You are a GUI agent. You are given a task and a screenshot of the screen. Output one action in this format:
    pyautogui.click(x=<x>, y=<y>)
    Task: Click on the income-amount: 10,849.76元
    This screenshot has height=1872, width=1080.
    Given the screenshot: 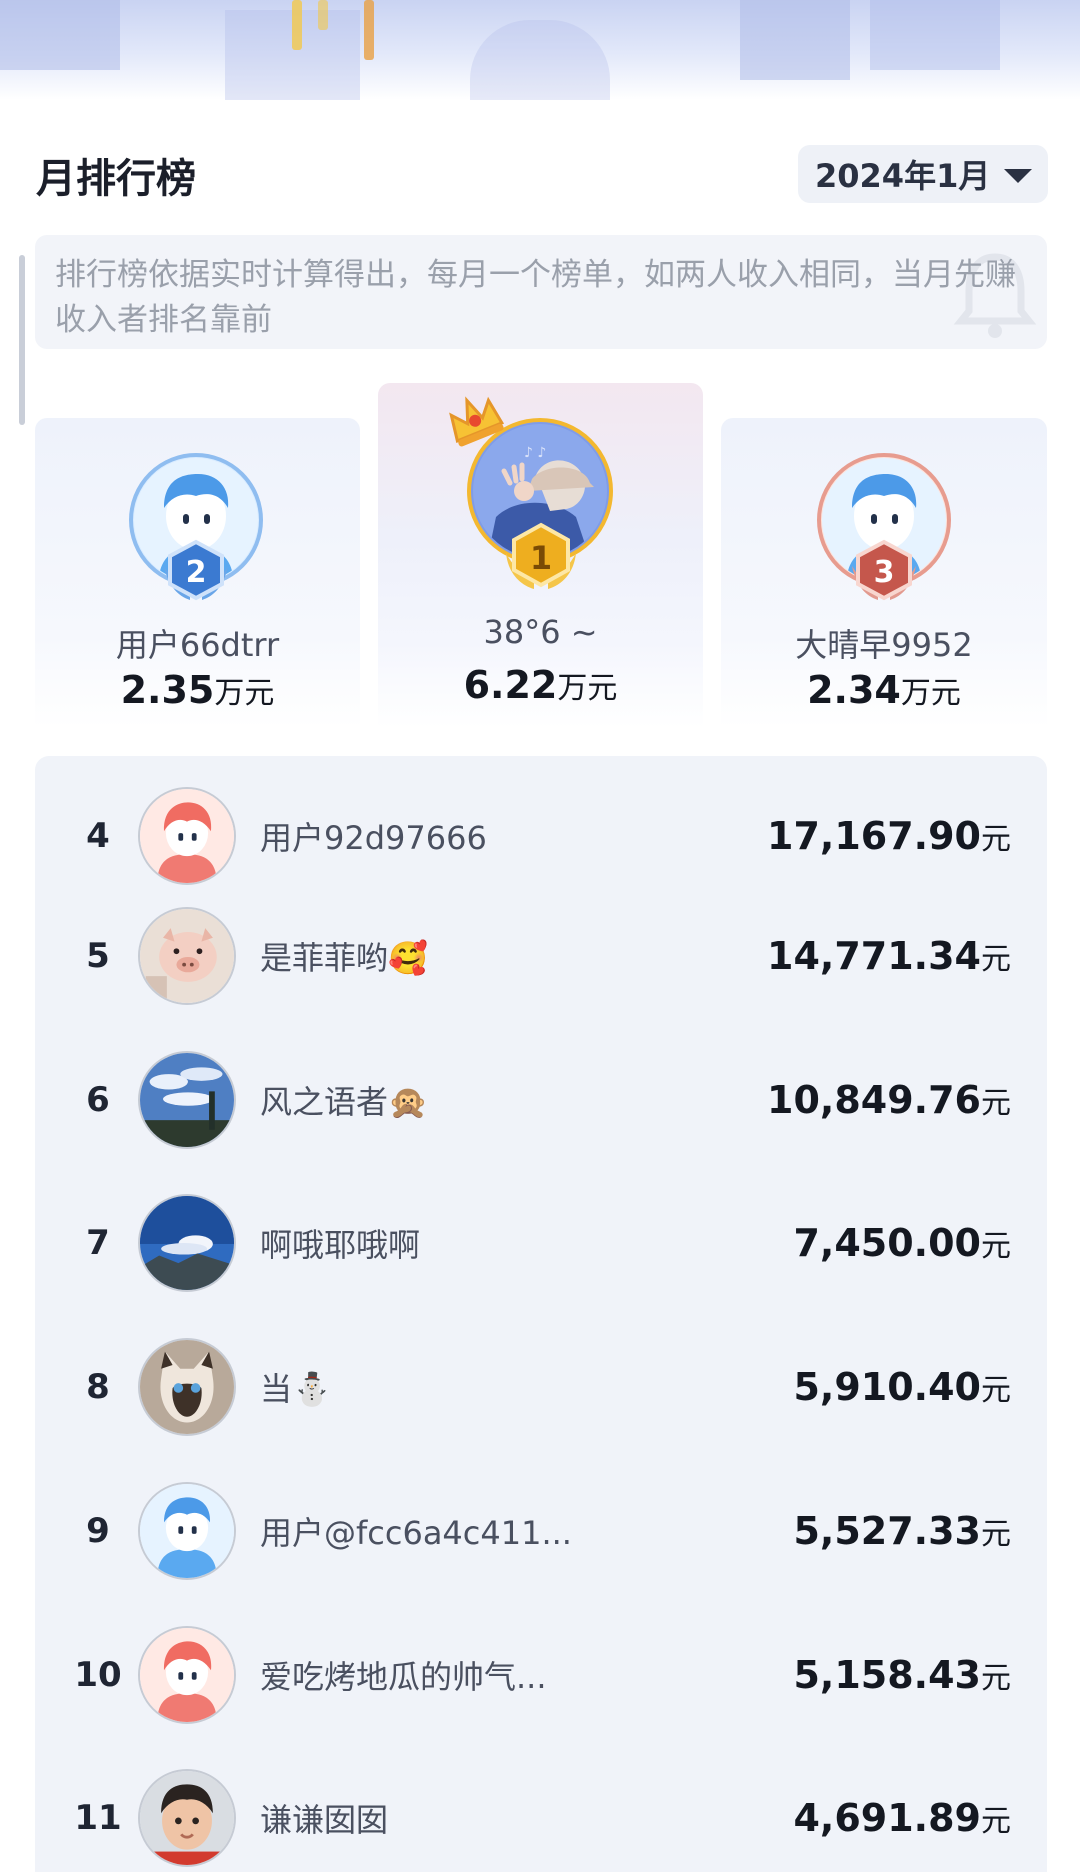 What is the action you would take?
    pyautogui.click(x=889, y=1100)
    